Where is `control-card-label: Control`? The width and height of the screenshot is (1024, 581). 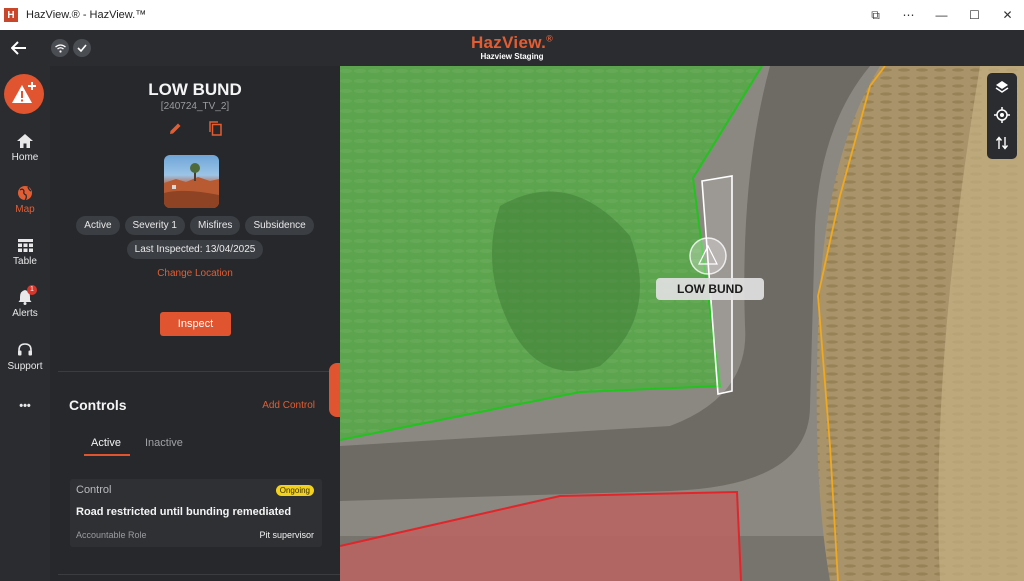 control-card-label: Control is located at coordinates (94, 490).